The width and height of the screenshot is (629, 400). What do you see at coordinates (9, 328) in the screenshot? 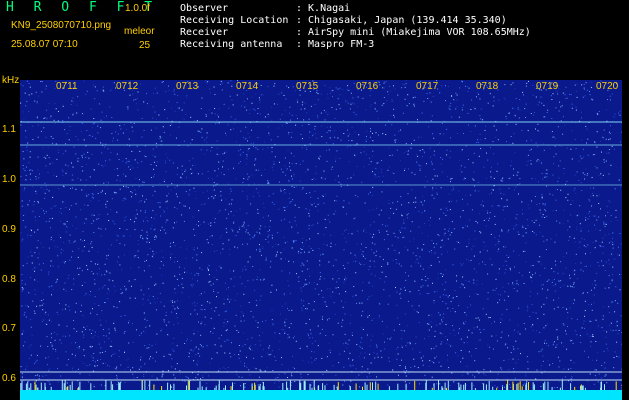
I see `y-tick-0-7: 0.7` at bounding box center [9, 328].